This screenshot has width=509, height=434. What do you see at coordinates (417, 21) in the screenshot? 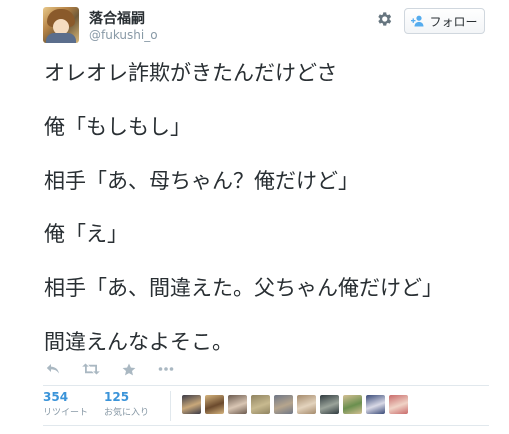
I see `follow-person-icon` at bounding box center [417, 21].